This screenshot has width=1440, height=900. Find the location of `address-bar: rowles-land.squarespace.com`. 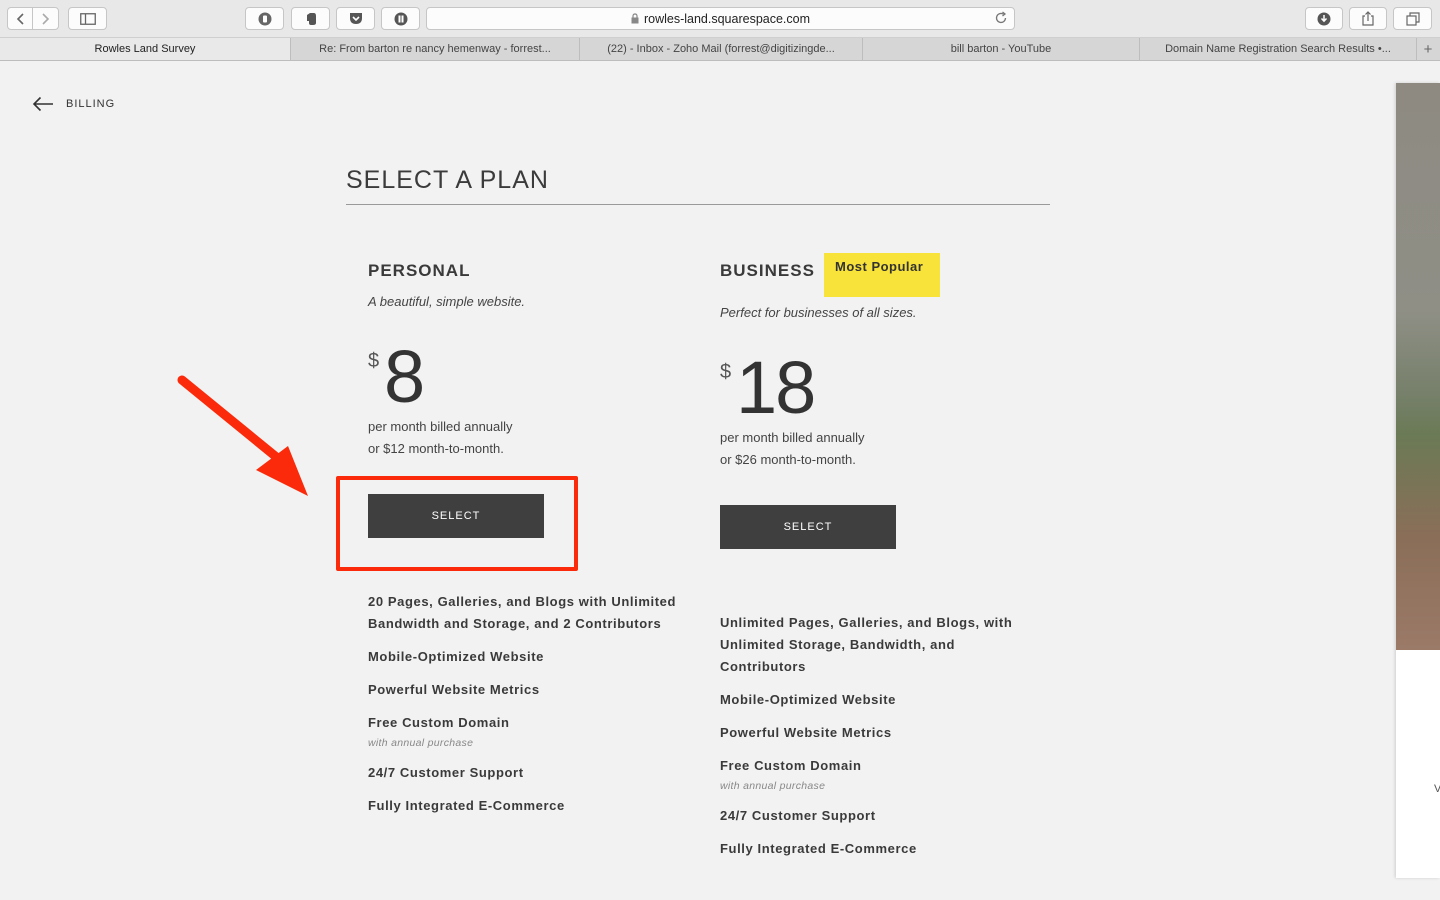

address-bar: rowles-land.squarespace.com is located at coordinates (720, 18).